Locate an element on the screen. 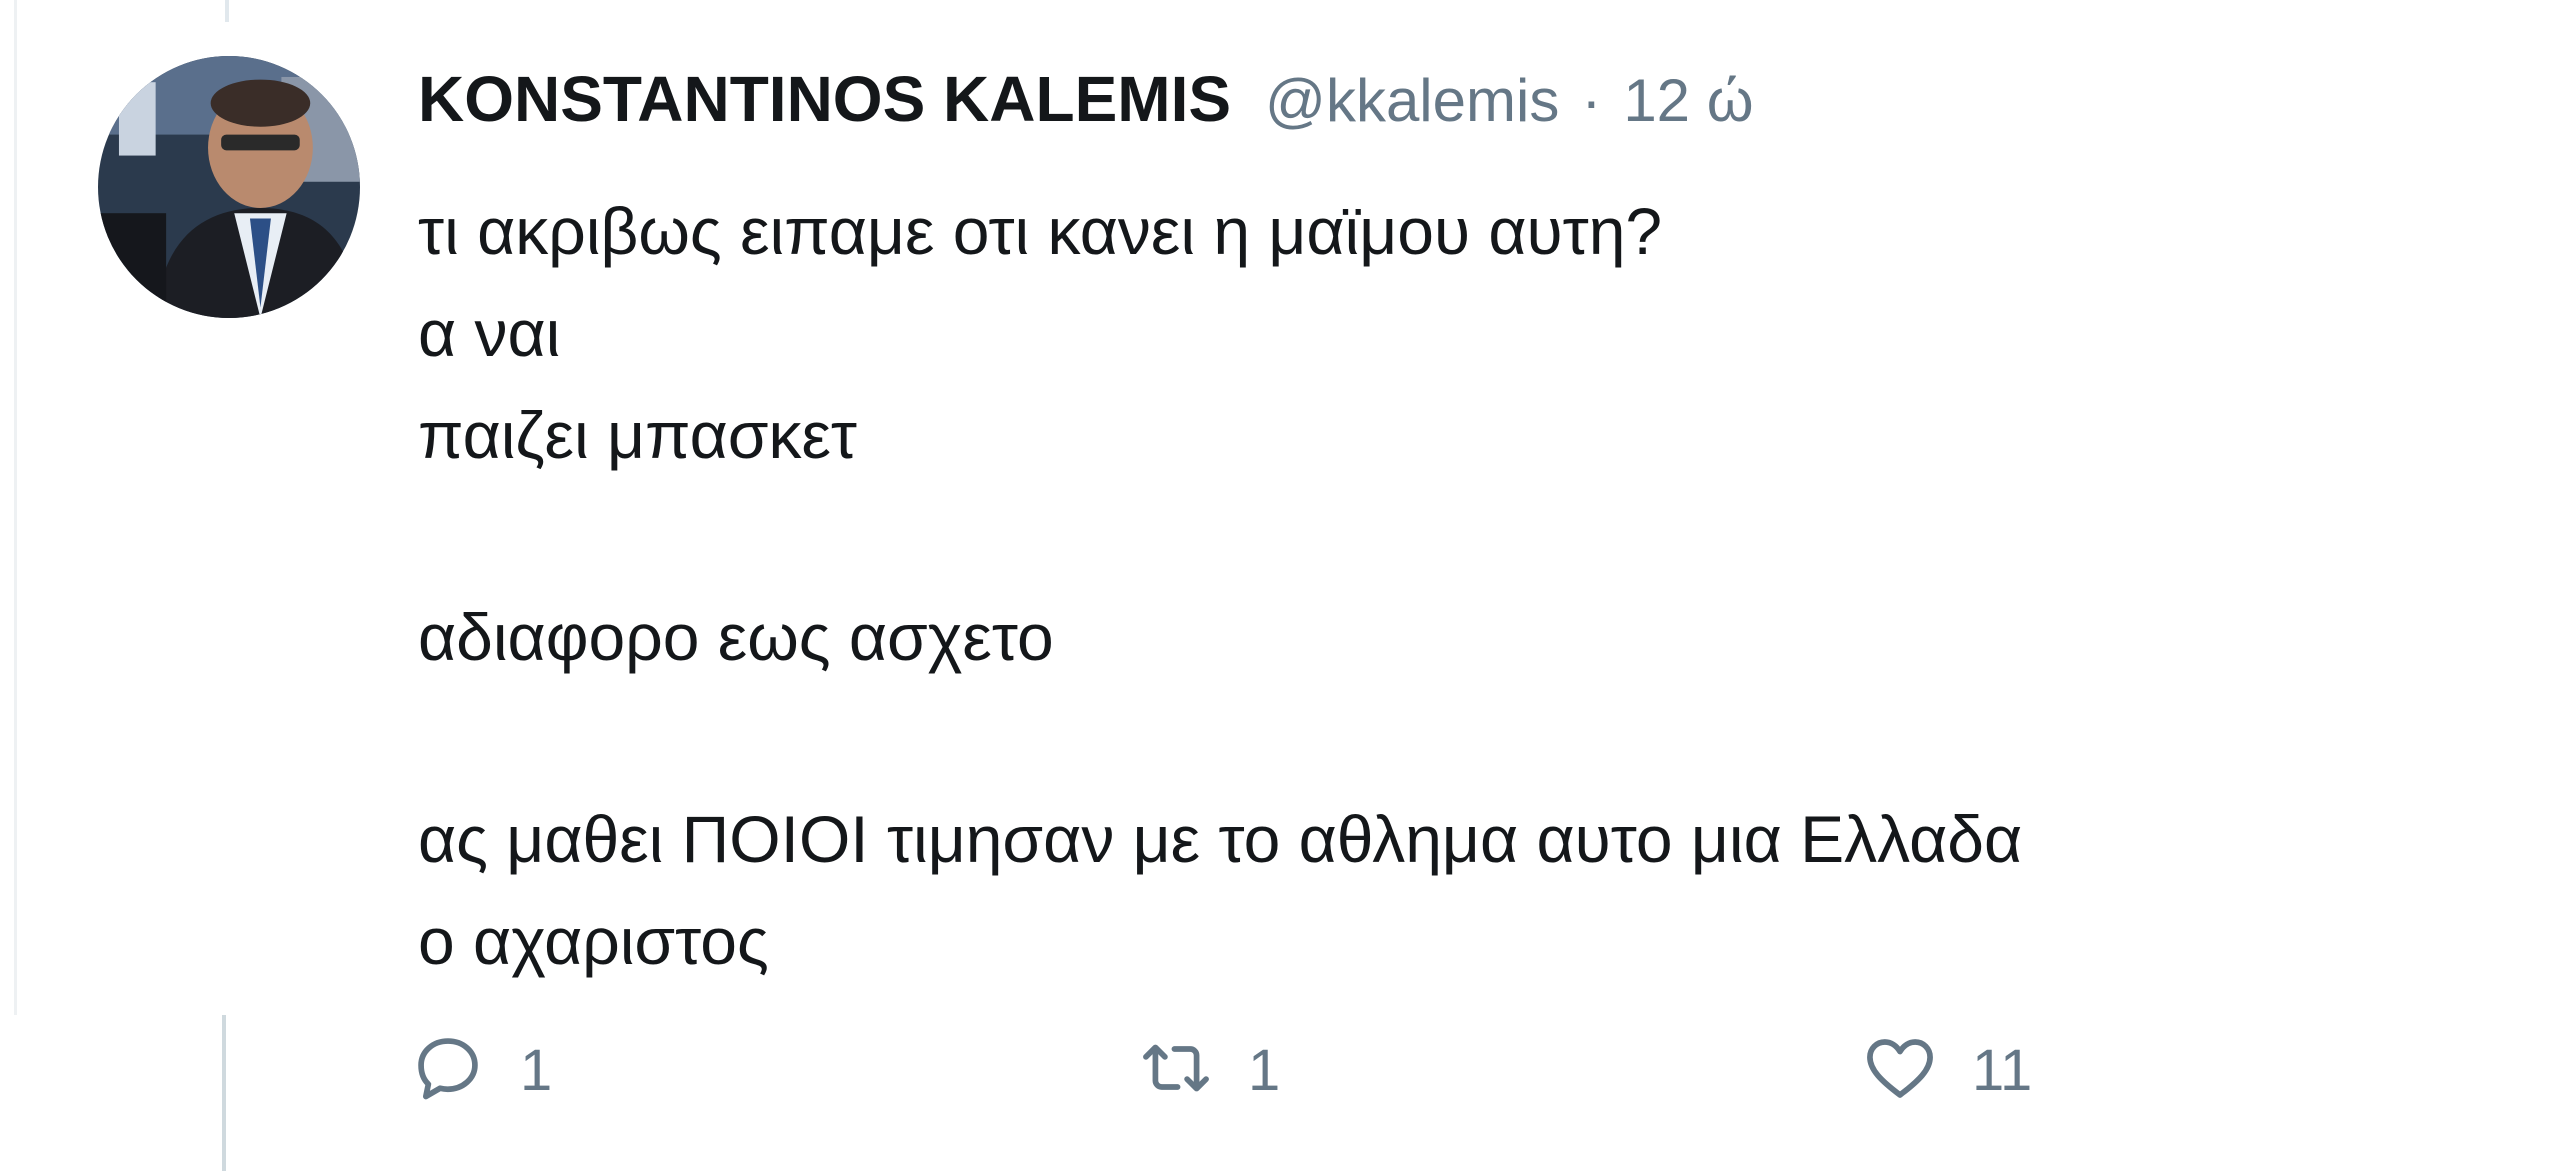 This screenshot has width=2560, height=1171. tweet-header: KONSTANTINOS KALEMIS @kkalemis · 12 ώ is located at coordinates (1086, 112).